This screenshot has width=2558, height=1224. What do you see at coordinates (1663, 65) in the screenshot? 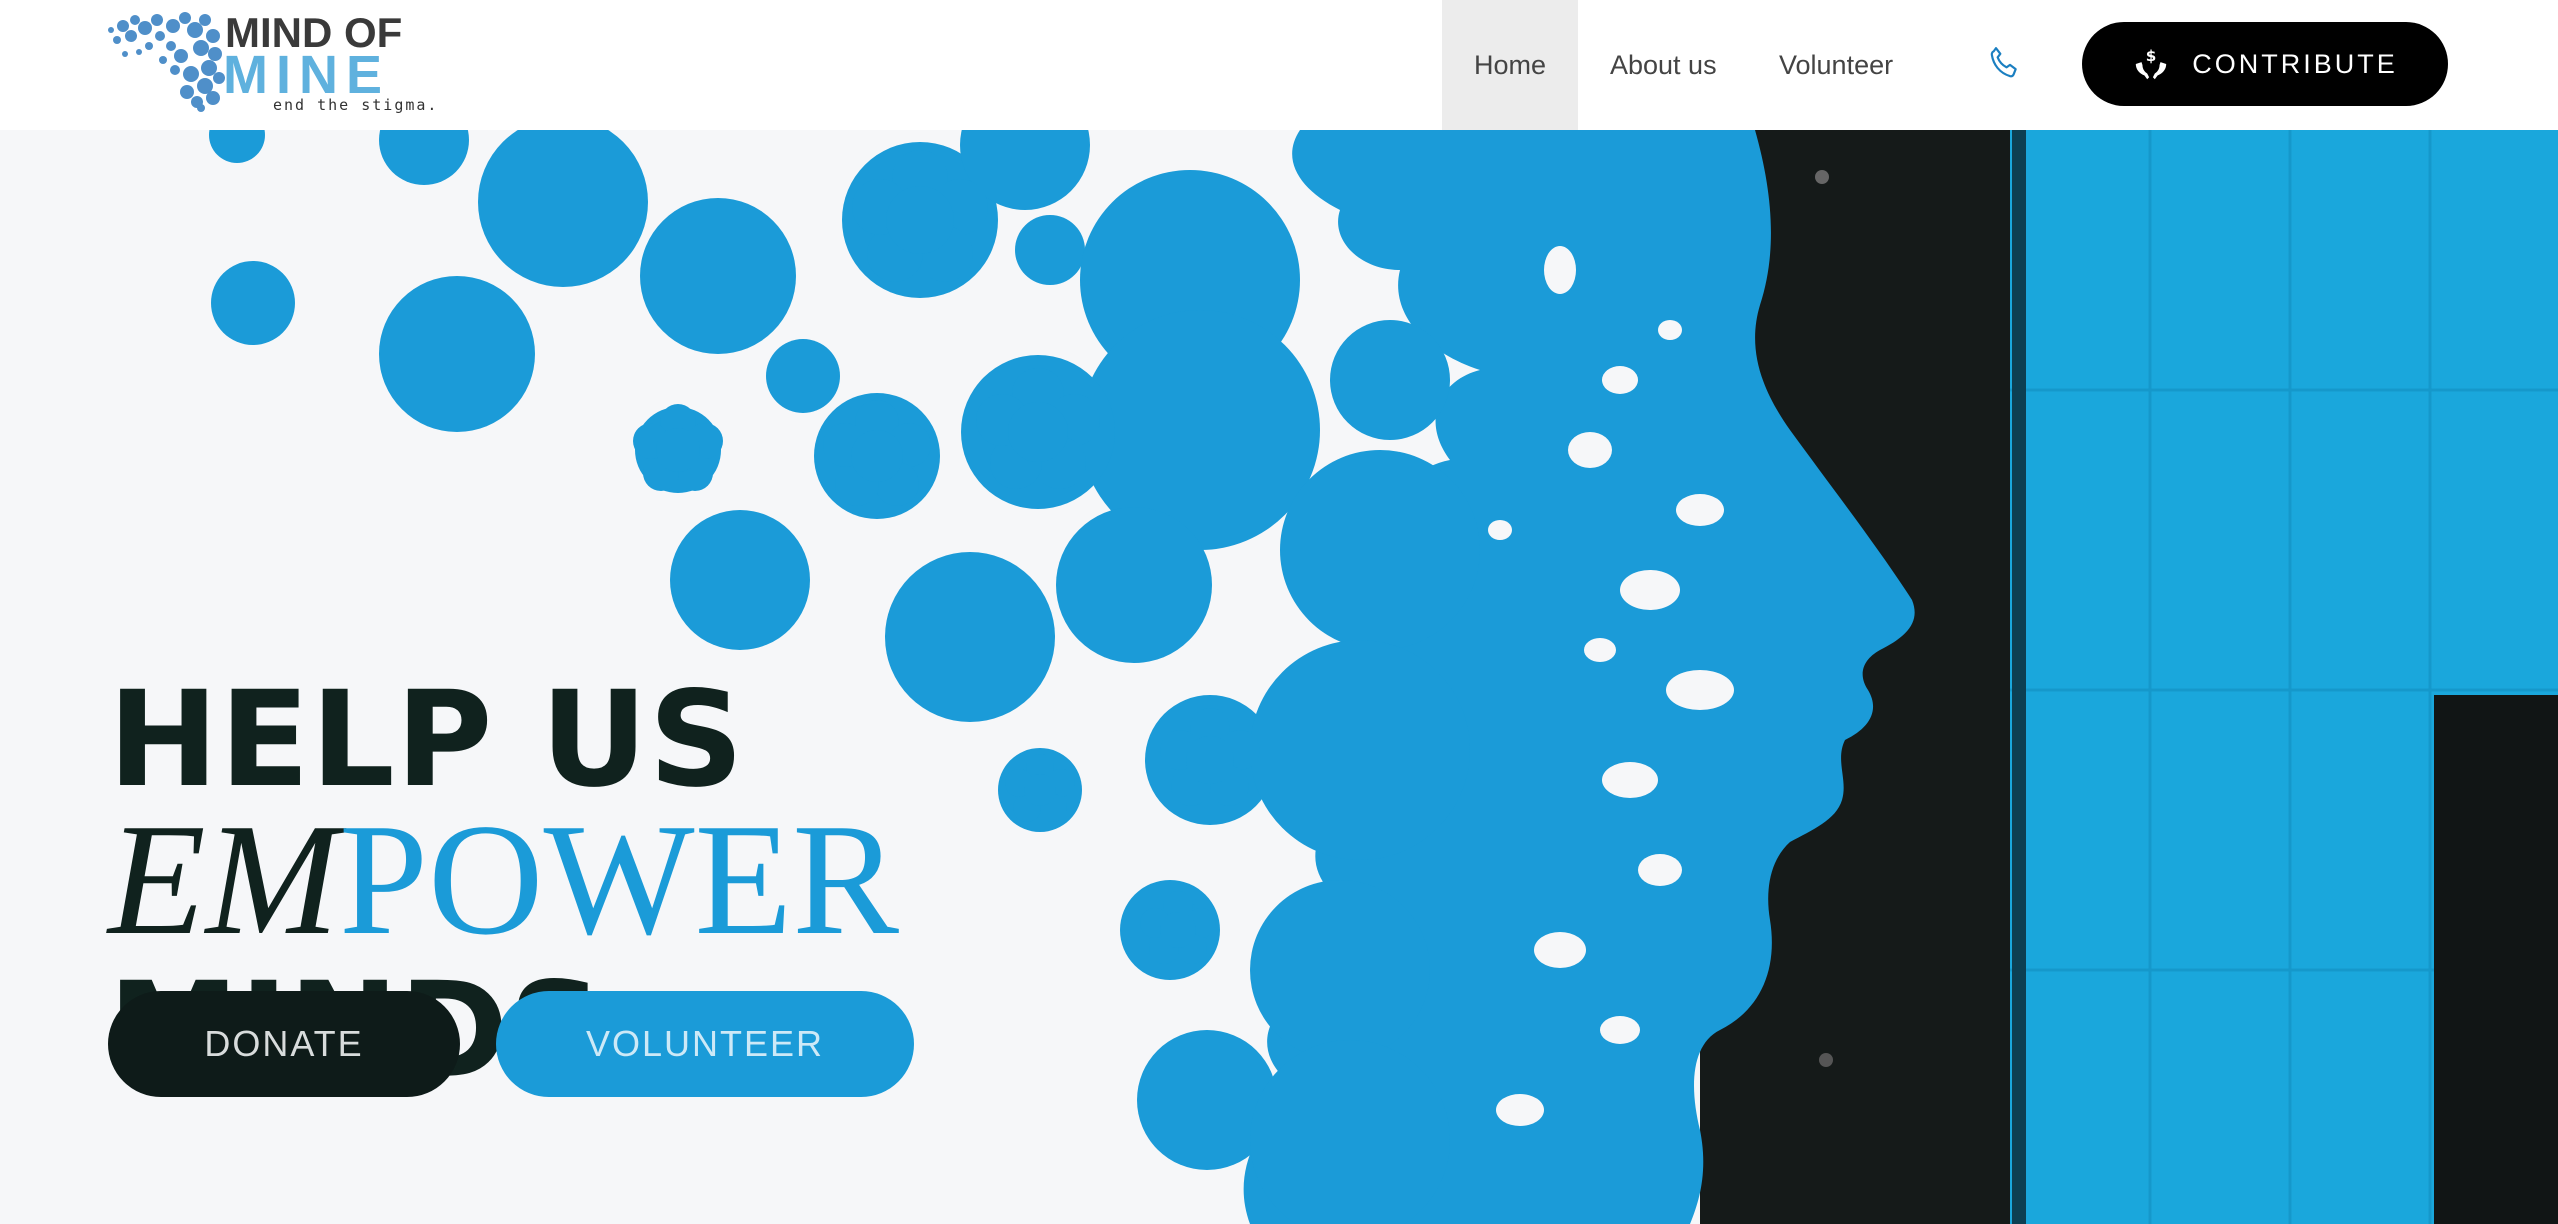
I see `nav-about-us: About us` at bounding box center [1663, 65].